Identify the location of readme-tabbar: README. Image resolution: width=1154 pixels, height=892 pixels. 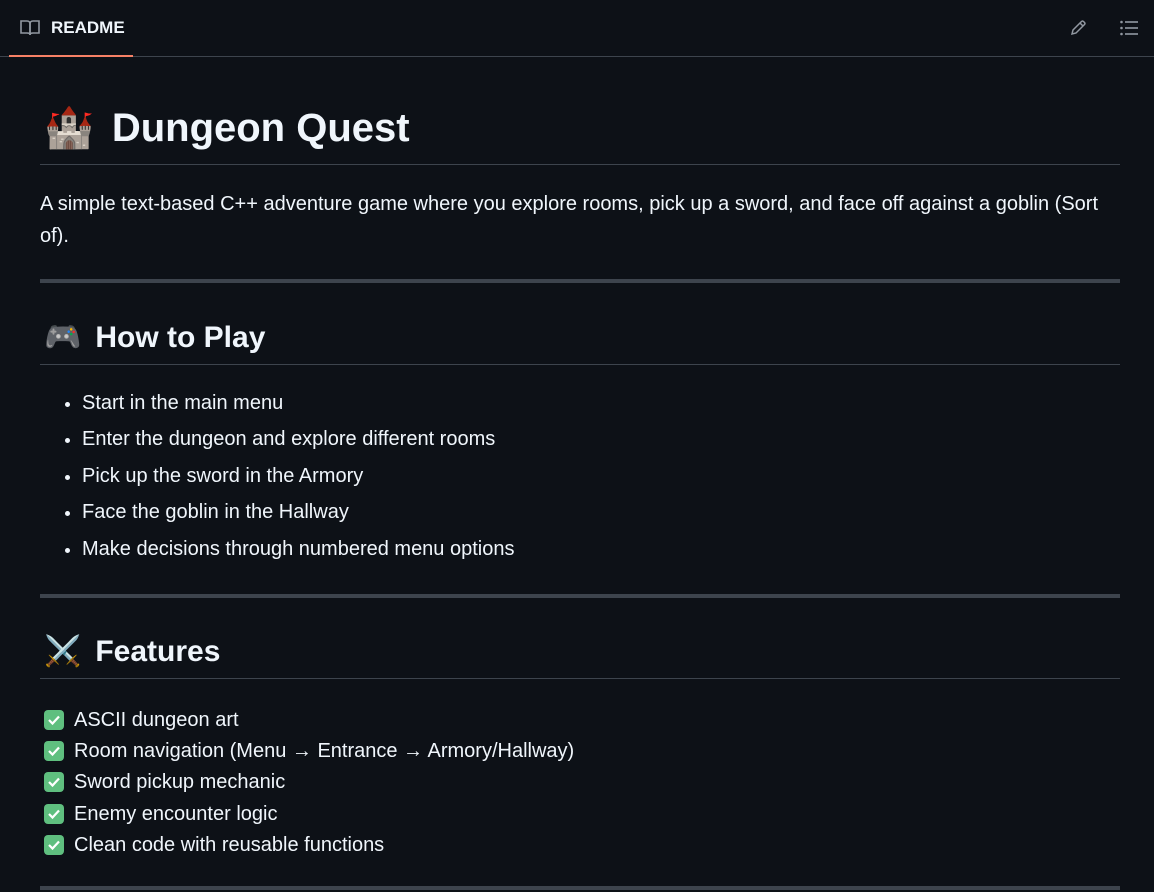
(577, 28).